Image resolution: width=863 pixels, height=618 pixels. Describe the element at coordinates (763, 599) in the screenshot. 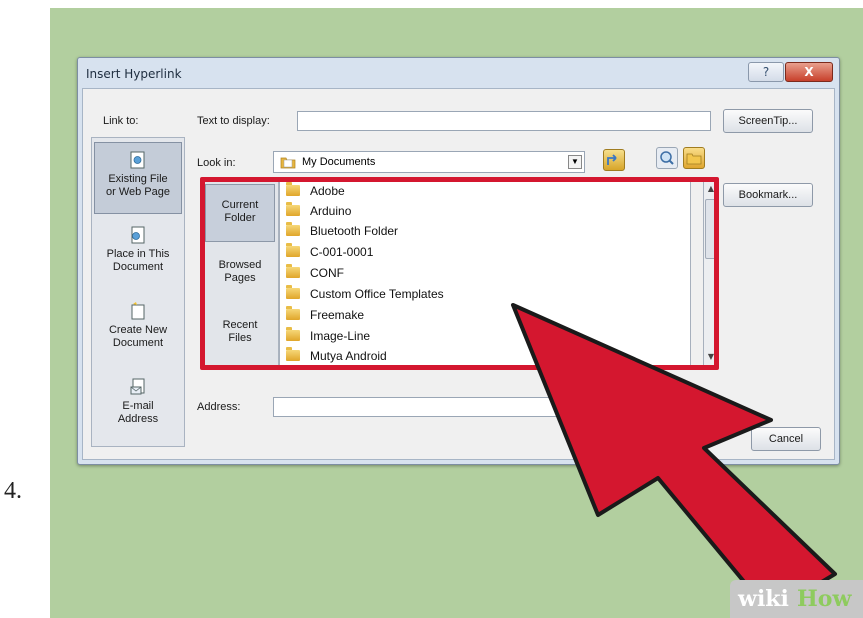

I see `watermark-wiki-text: wiki` at that location.